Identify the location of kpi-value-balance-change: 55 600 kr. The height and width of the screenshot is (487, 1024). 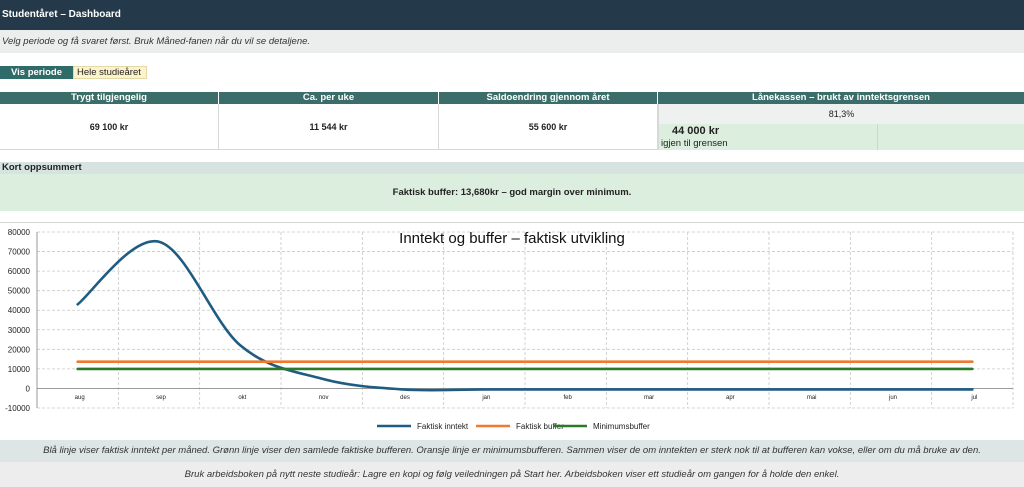
(548, 127).